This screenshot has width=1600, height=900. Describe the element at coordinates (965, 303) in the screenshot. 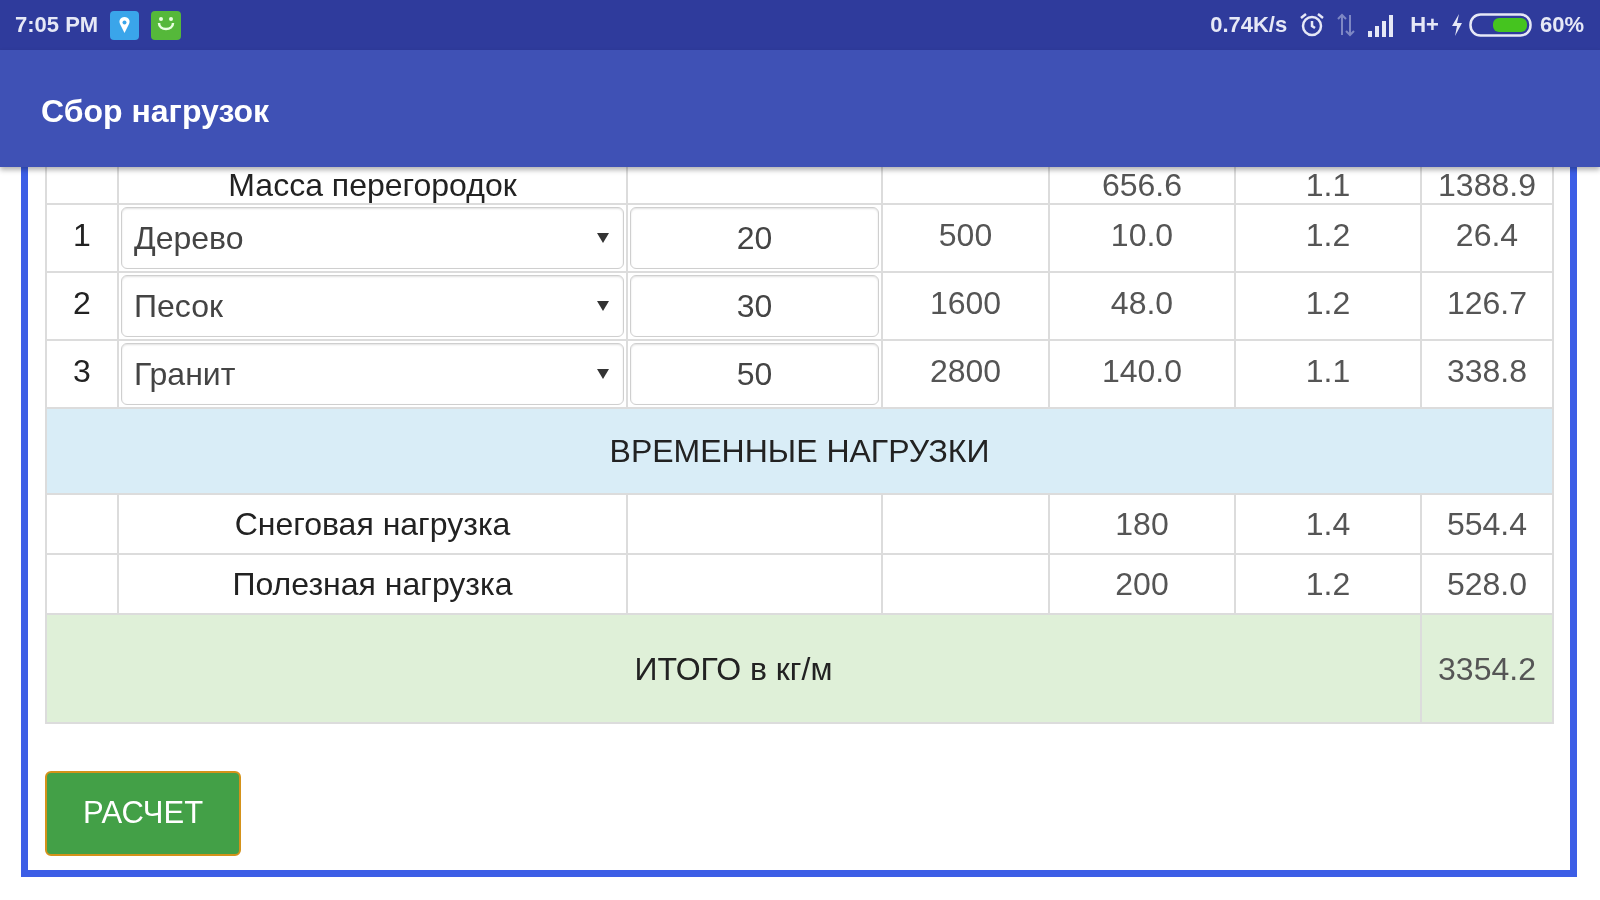

I see `table-cell-text: 1600` at that location.